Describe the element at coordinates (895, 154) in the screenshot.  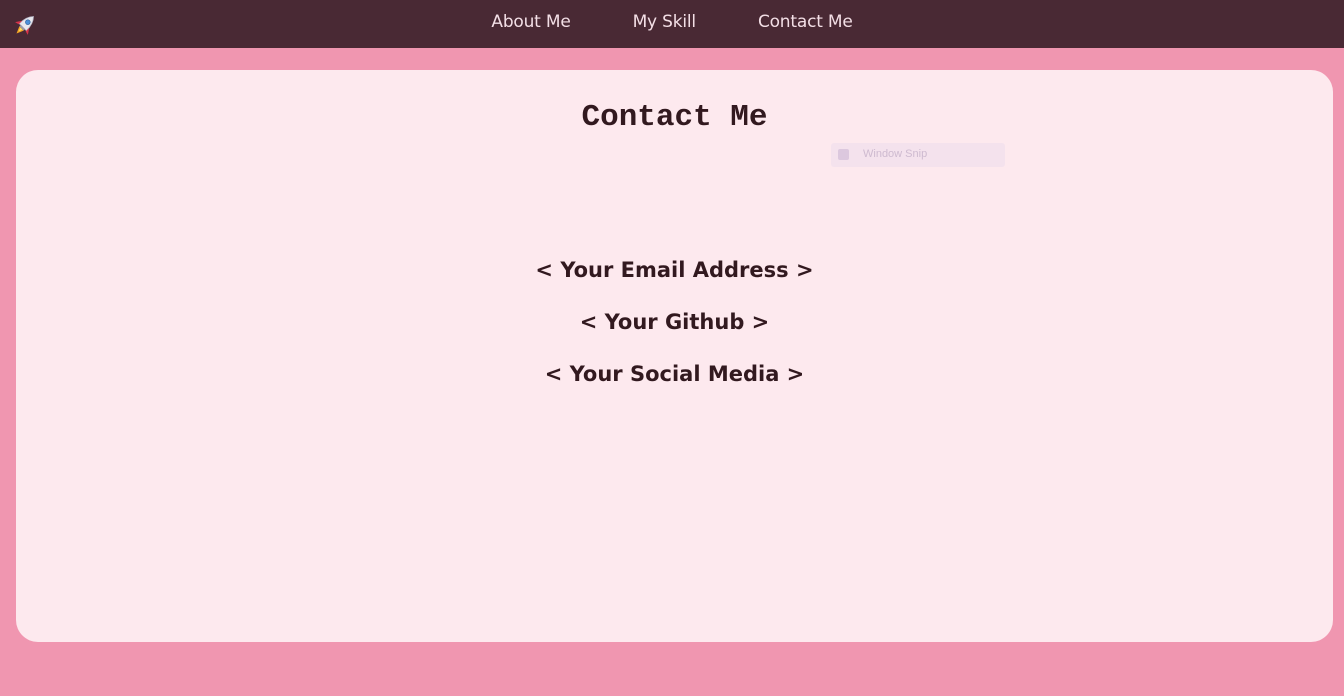
I see `snip-label: Window Snip` at that location.